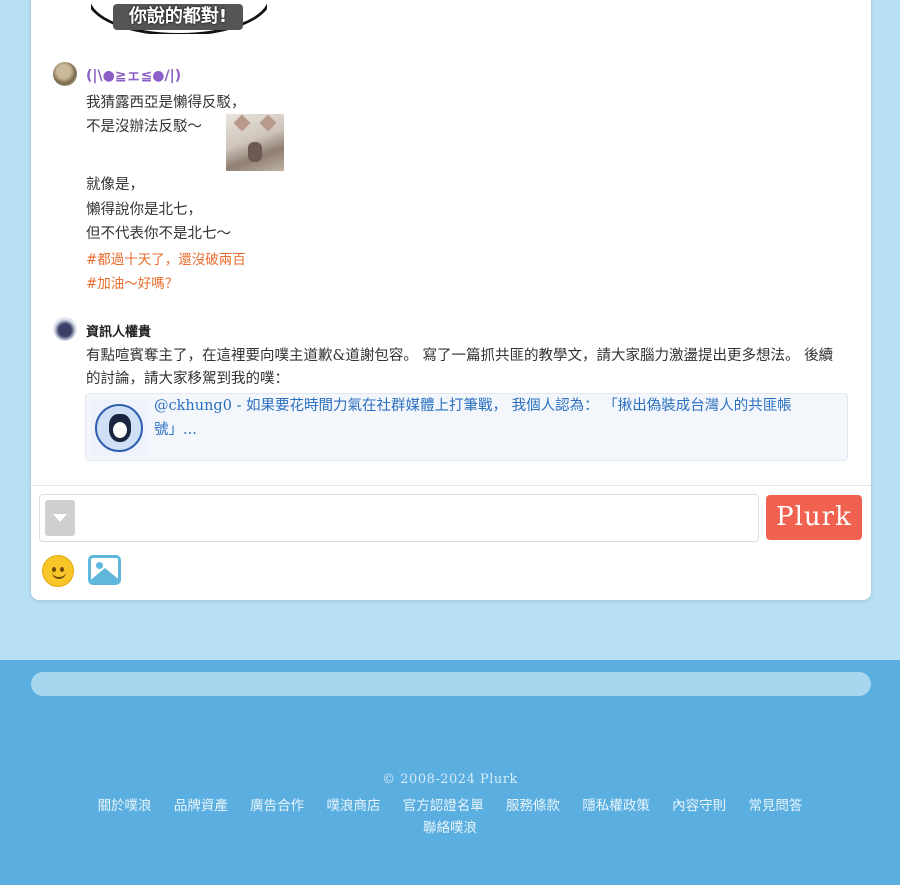  I want to click on response-text-line: 但不代表你不是北七～, so click(158, 234).